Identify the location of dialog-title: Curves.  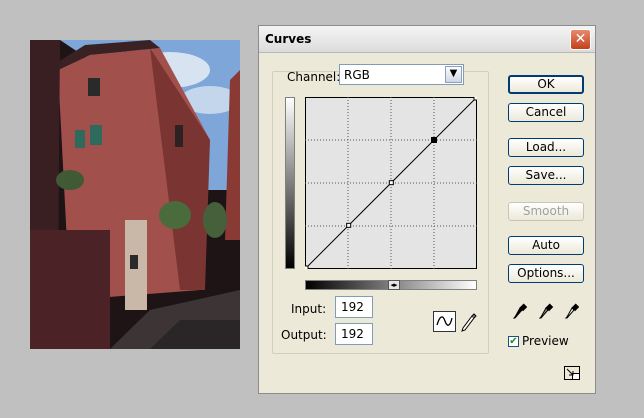
(288, 39).